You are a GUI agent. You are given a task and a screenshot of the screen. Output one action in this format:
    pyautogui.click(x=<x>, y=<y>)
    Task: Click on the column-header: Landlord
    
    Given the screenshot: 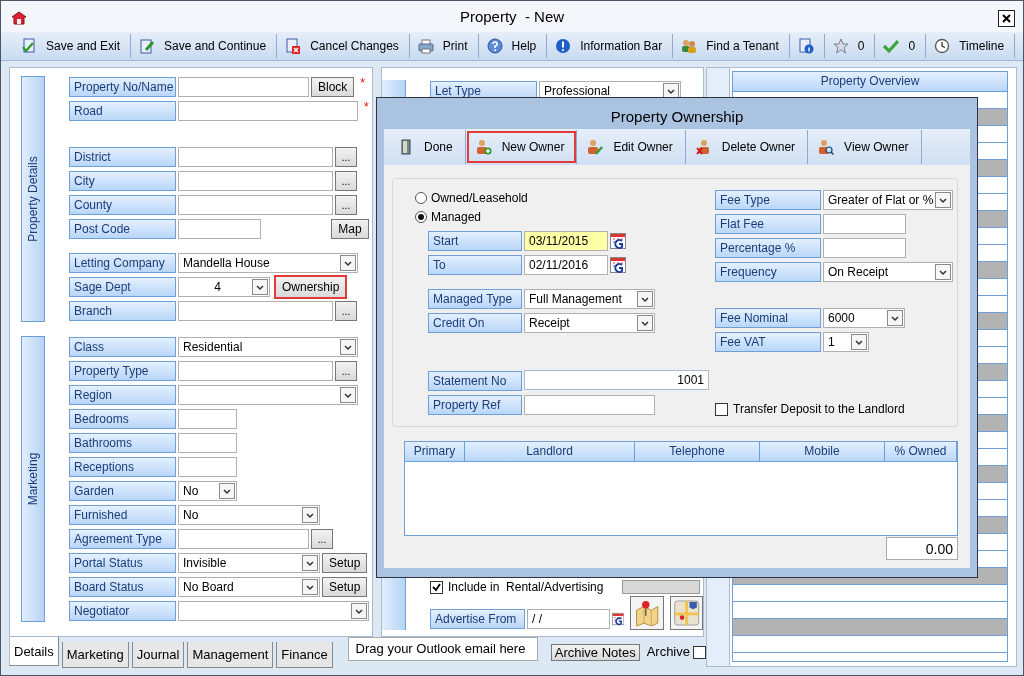 What is the action you would take?
    pyautogui.click(x=550, y=452)
    